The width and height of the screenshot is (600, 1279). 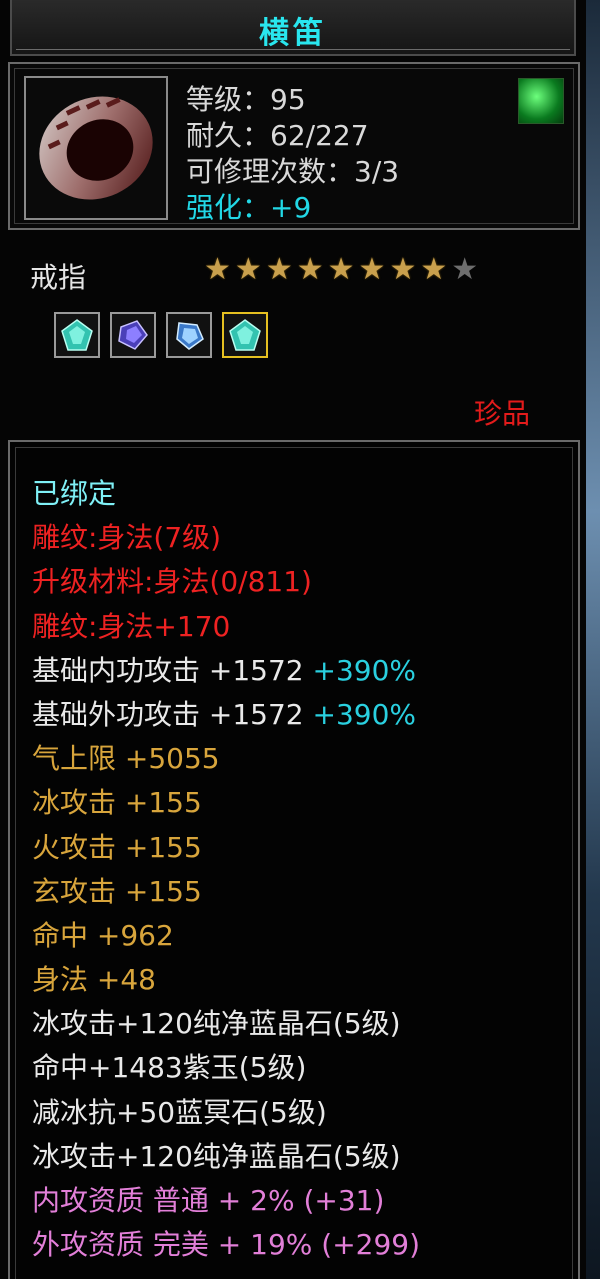 What do you see at coordinates (501, 413) in the screenshot?
I see `item-quality: 珍品` at bounding box center [501, 413].